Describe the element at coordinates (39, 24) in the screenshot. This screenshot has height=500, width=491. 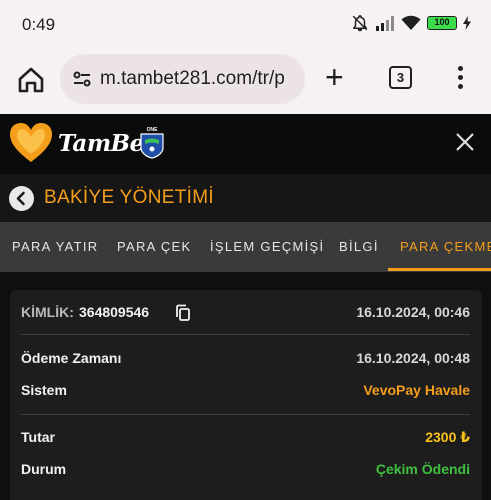
I see `status-time: 0:49` at that location.